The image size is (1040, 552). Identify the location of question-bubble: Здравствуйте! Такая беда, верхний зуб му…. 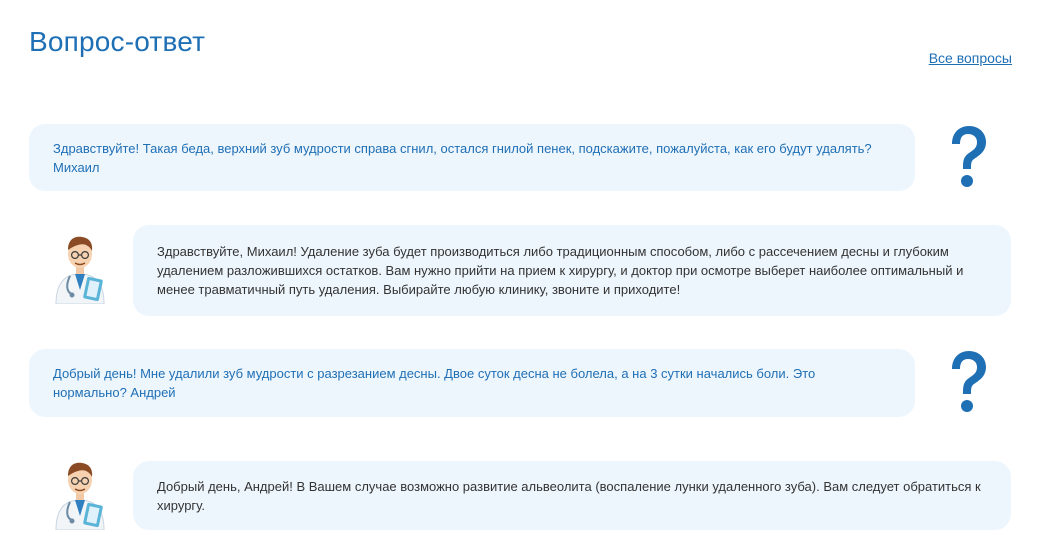
(472, 157).